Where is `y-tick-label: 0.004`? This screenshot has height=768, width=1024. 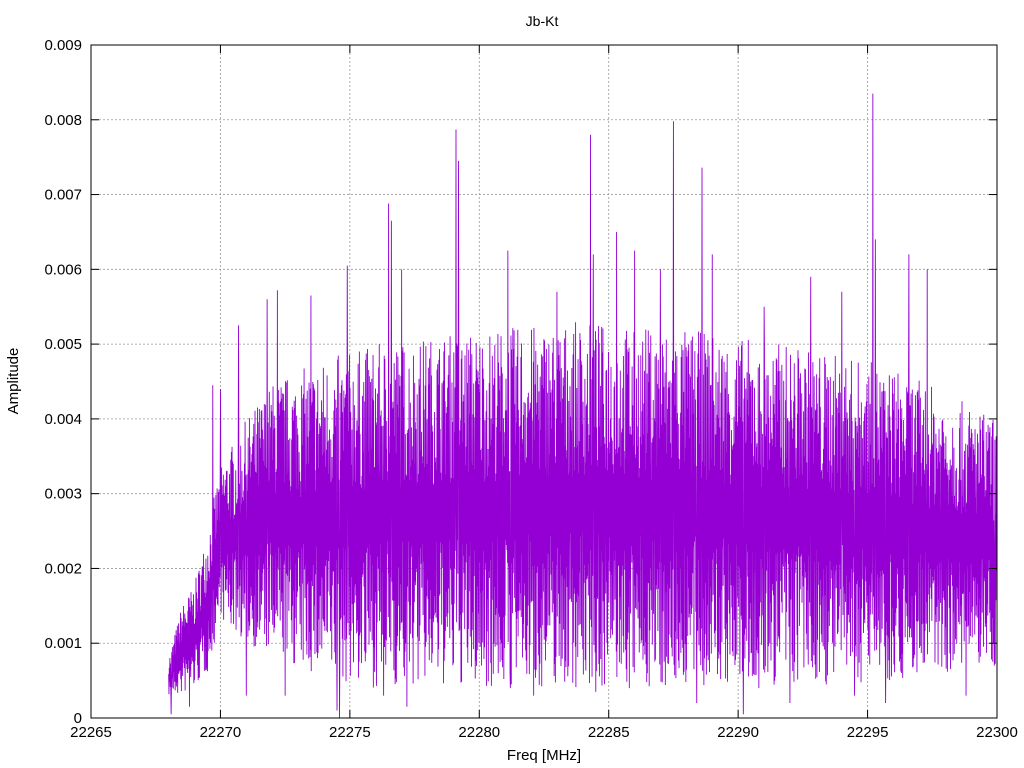
y-tick-label: 0.004 is located at coordinates (63, 419).